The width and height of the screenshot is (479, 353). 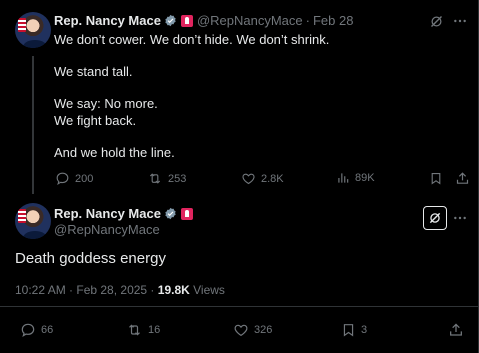 I want to click on tweet2-header: Rep. Nancy Mace, so click(x=123, y=213).